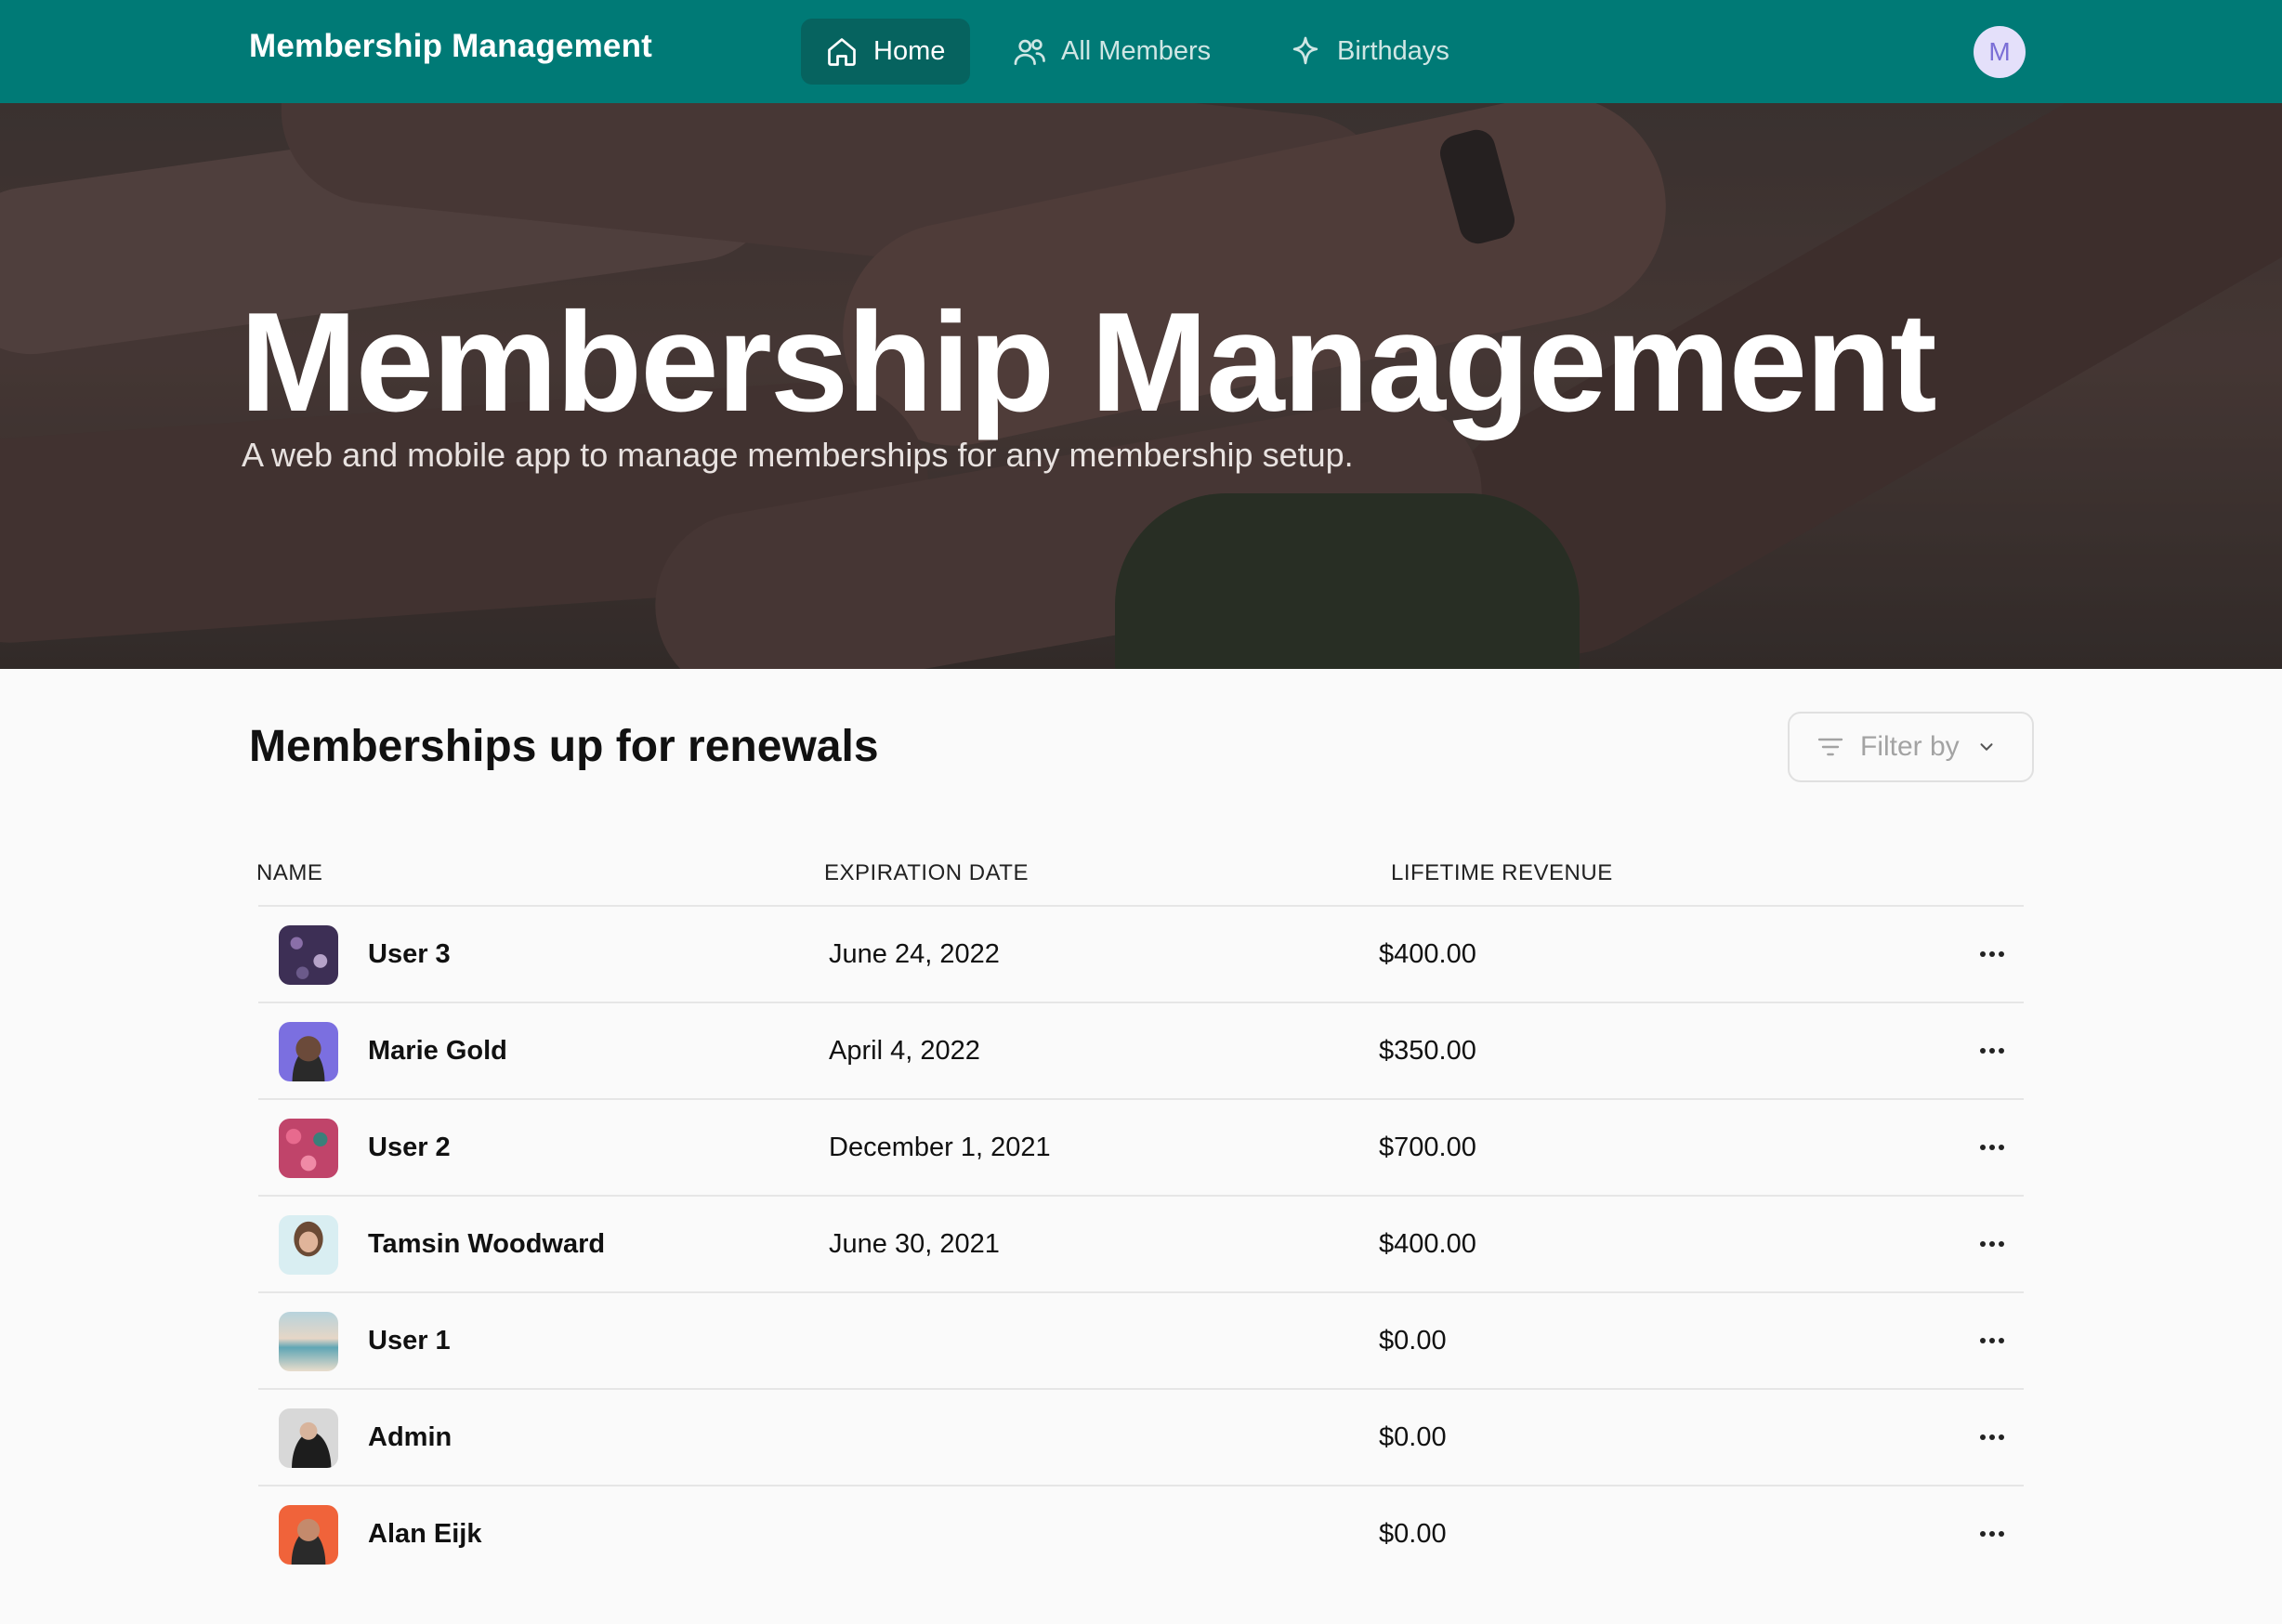 Image resolution: width=2282 pixels, height=1624 pixels. I want to click on table-row: Admin $0.00, so click(1141, 1436).